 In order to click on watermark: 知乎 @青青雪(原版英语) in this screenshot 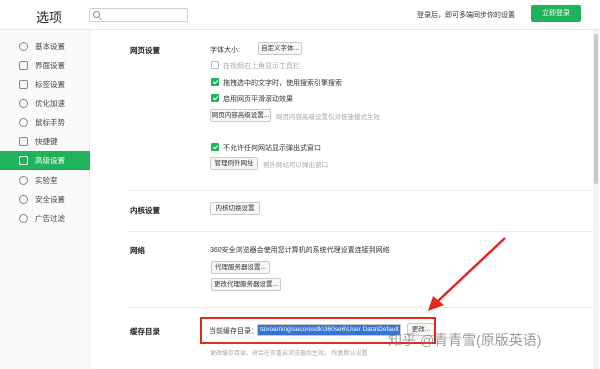, I will do `click(465, 340)`.